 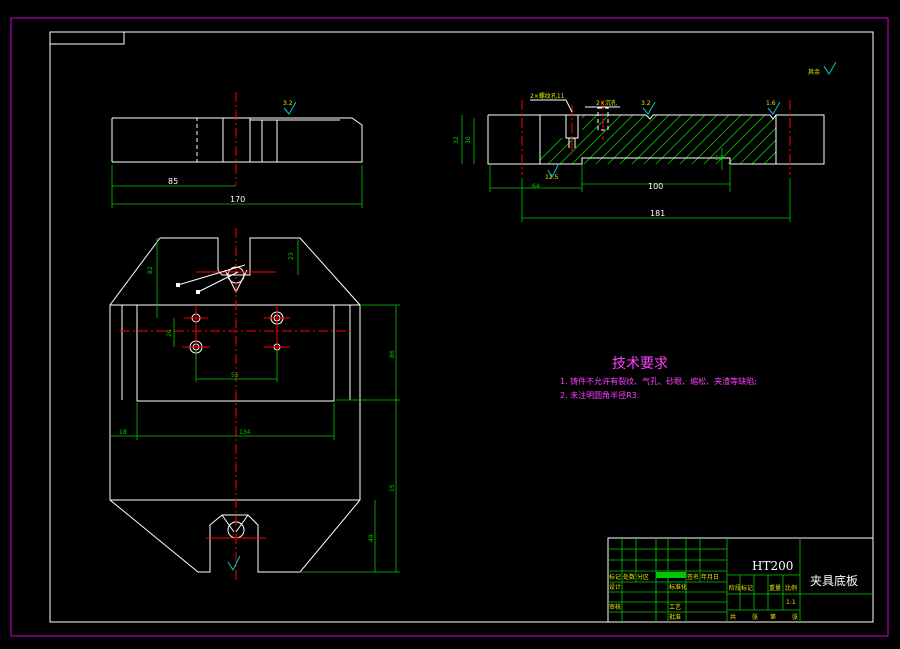 What do you see at coordinates (640, 364) in the screenshot?
I see `tech-req-title: 技术要求` at bounding box center [640, 364].